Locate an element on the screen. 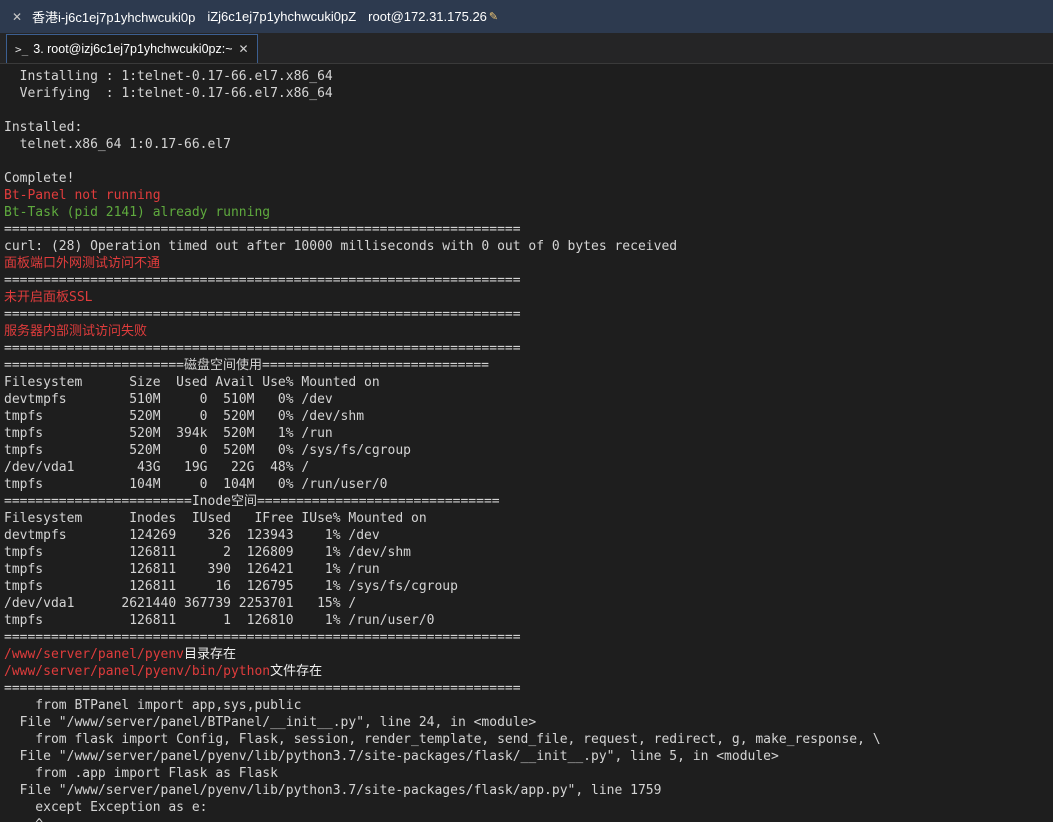  terminal-line: tmpfs 520M 394k 520M 1% /run is located at coordinates (528, 433).